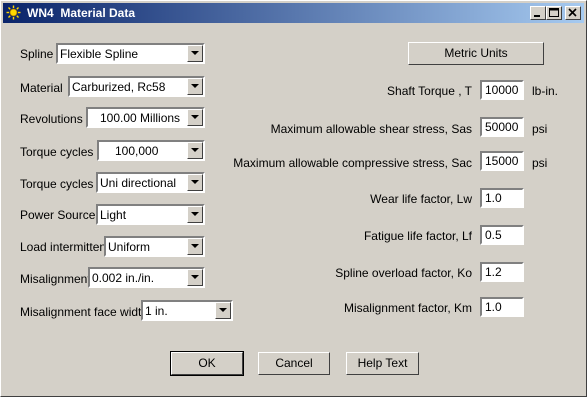  Describe the element at coordinates (55, 279) in the screenshot. I see `misalignment-label: Misalignment` at that location.